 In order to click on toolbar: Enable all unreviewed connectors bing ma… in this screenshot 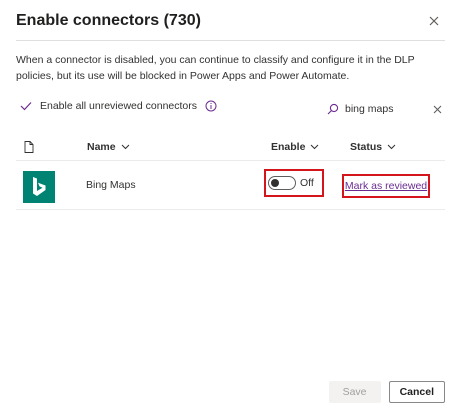, I will do `click(230, 109)`.